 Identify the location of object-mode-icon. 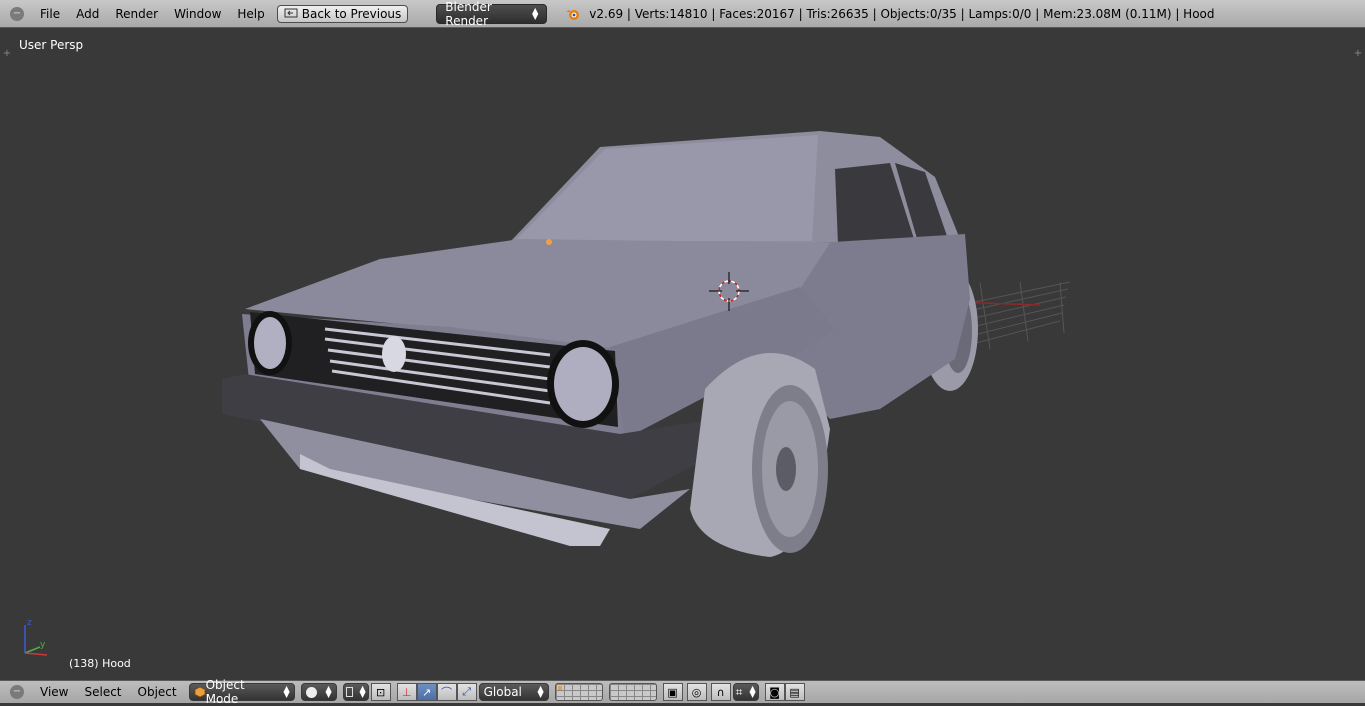
(200, 692).